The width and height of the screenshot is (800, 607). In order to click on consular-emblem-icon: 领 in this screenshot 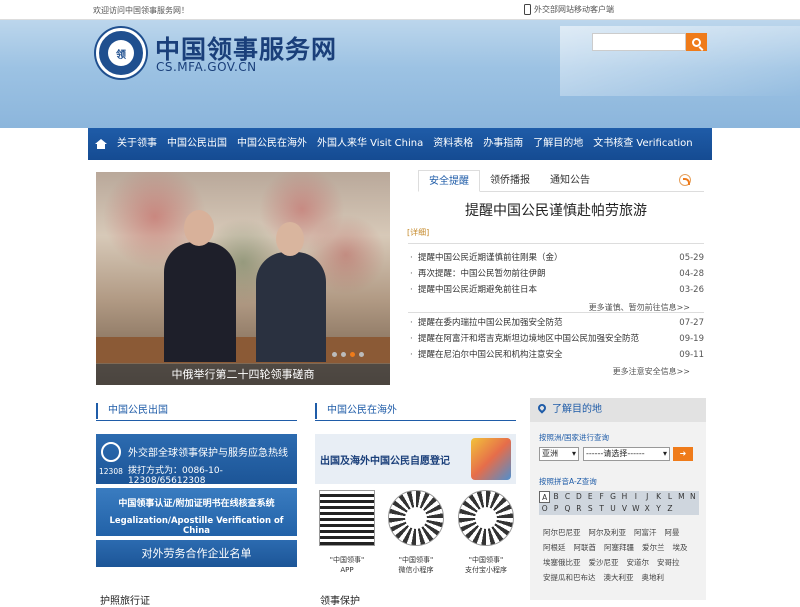, I will do `click(121, 53)`.